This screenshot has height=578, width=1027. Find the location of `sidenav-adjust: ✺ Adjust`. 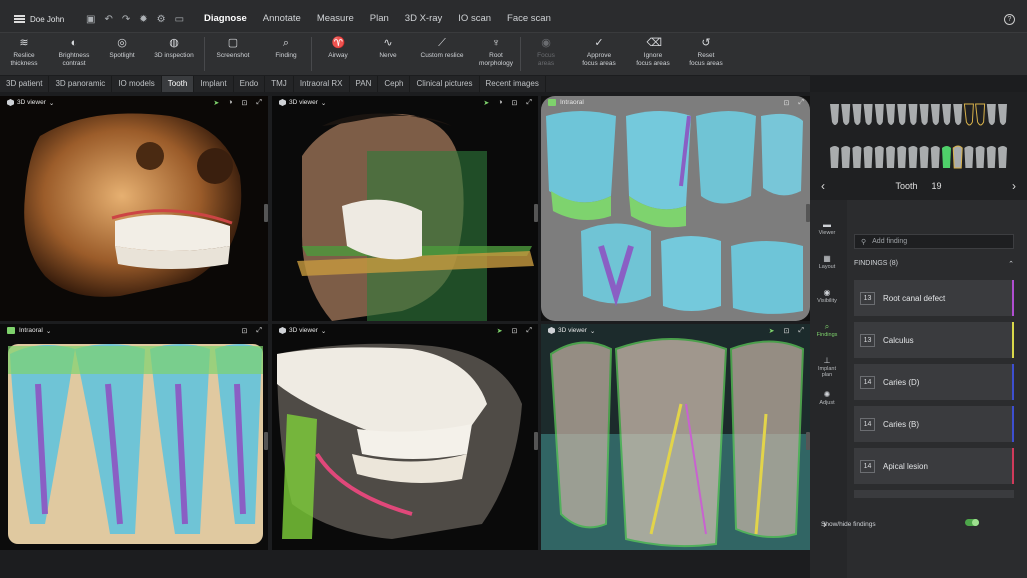

sidenav-adjust: ✺ Adjust is located at coordinates (827, 408).